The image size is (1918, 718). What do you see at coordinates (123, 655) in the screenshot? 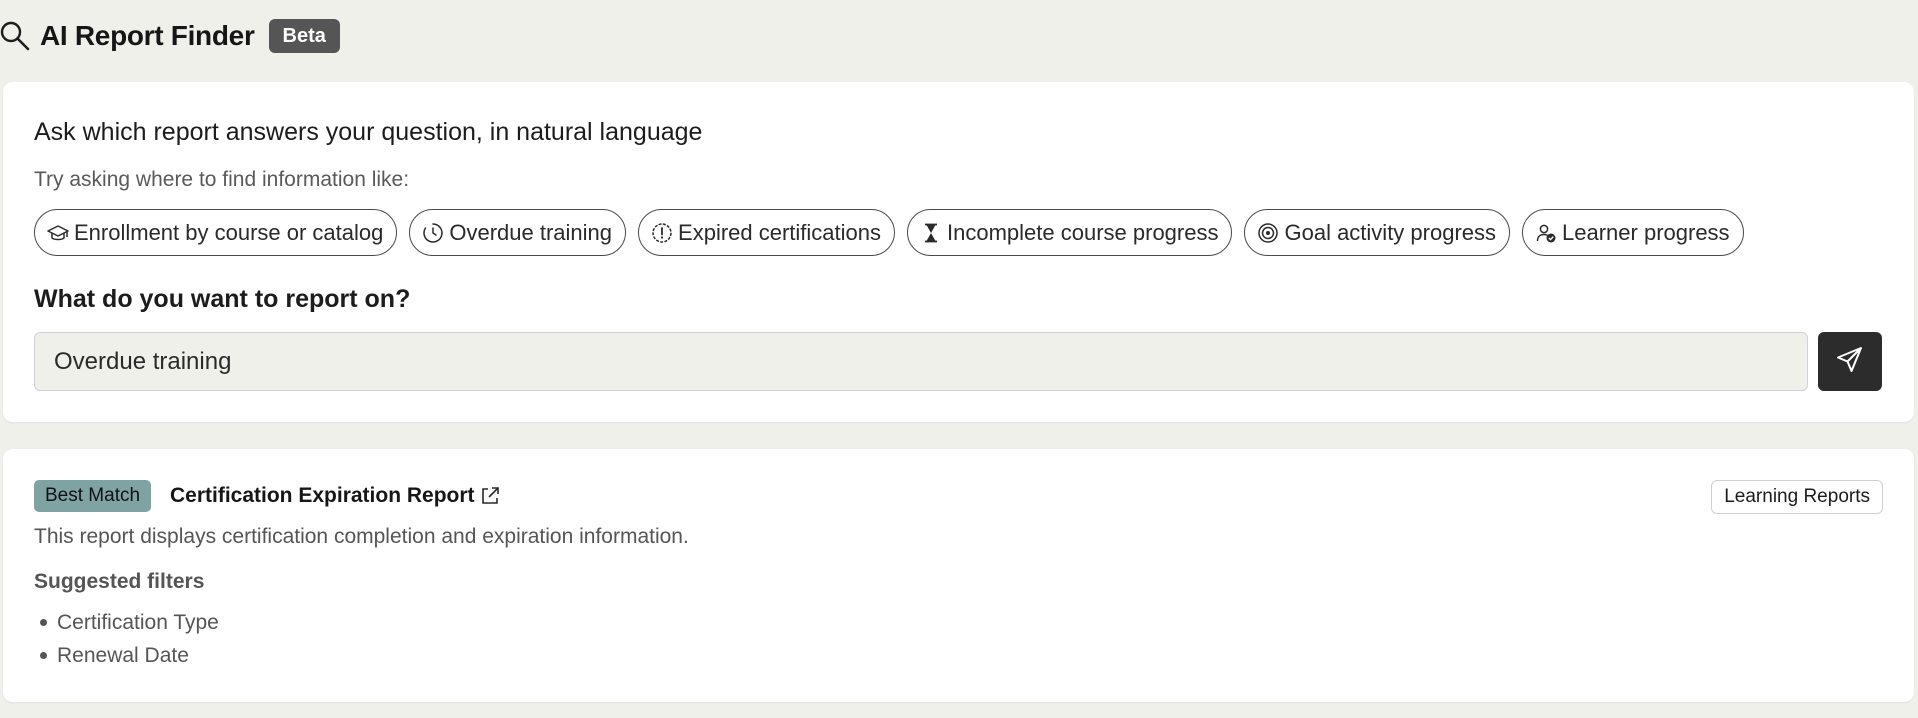
I see `filter-label: Renewal Date` at bounding box center [123, 655].